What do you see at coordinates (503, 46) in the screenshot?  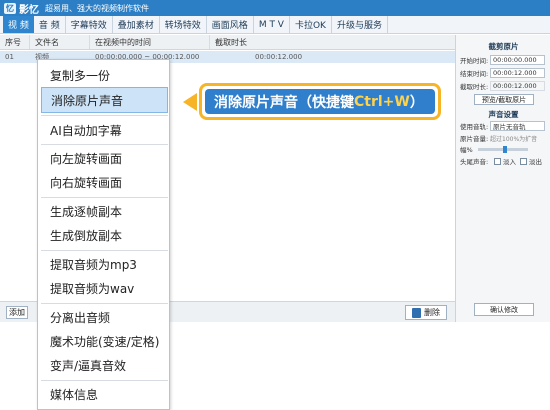 I see `cut-section-title: 截剪原片` at bounding box center [503, 46].